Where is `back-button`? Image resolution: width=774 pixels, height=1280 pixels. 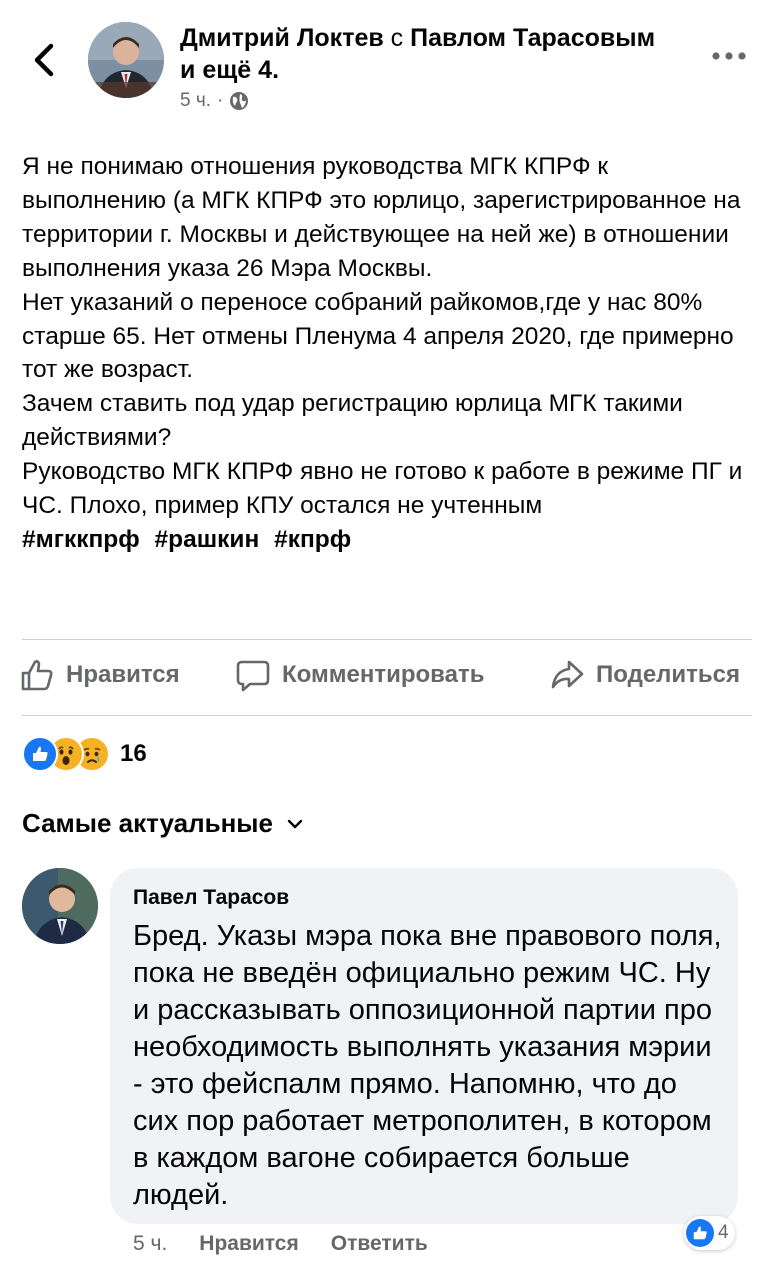
back-button is located at coordinates (44, 60).